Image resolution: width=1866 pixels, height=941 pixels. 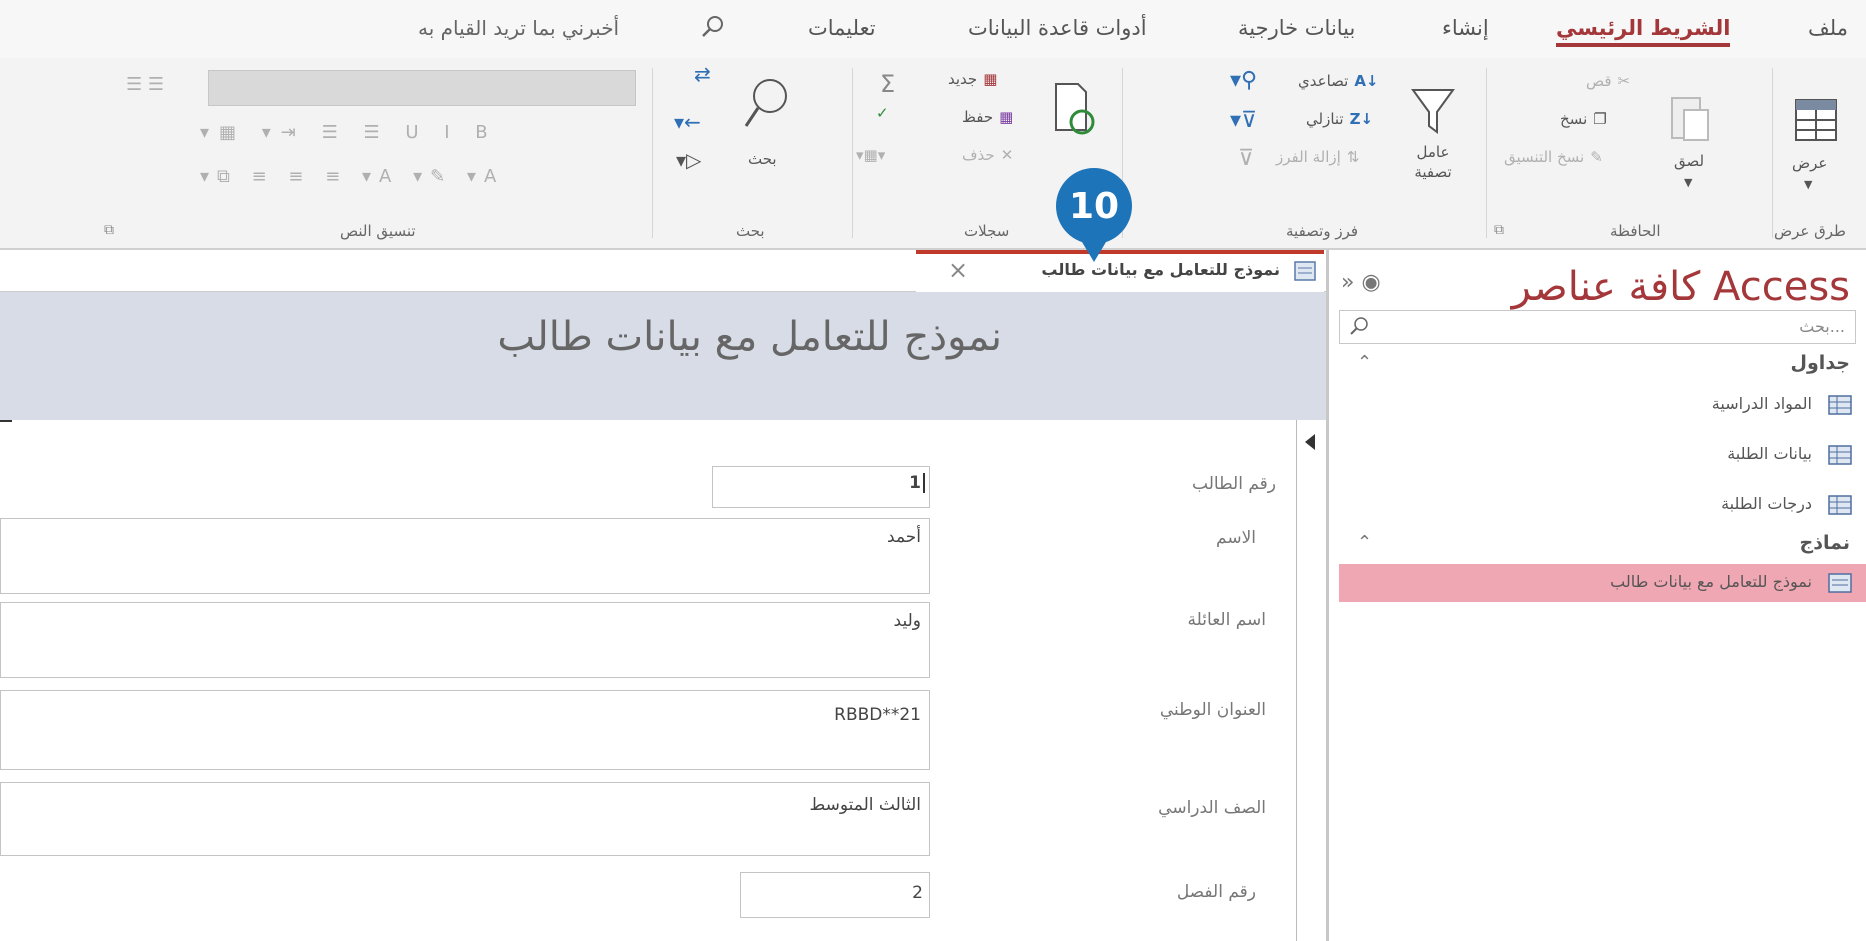 What do you see at coordinates (1366, 81) in the screenshot?
I see `sort-ascending-icon: A↓` at bounding box center [1366, 81].